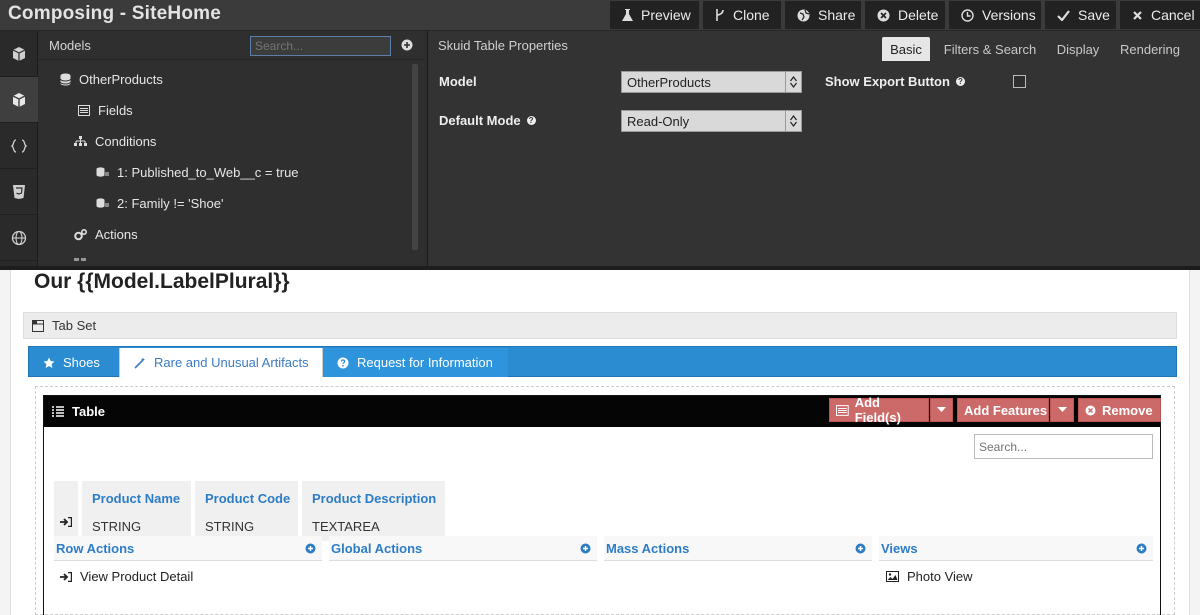  I want to click on section-mass-actions: Mass Actions, so click(738, 548).